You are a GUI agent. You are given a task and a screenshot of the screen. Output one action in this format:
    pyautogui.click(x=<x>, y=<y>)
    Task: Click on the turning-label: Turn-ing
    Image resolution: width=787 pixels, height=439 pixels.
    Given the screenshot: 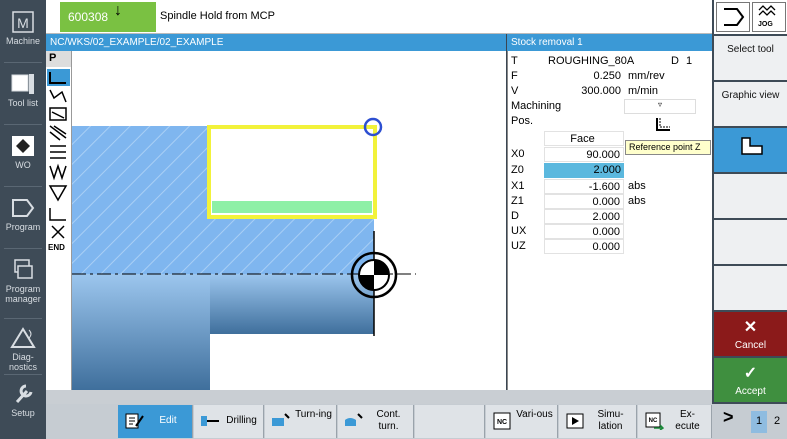 What is the action you would take?
    pyautogui.click(x=313, y=414)
    